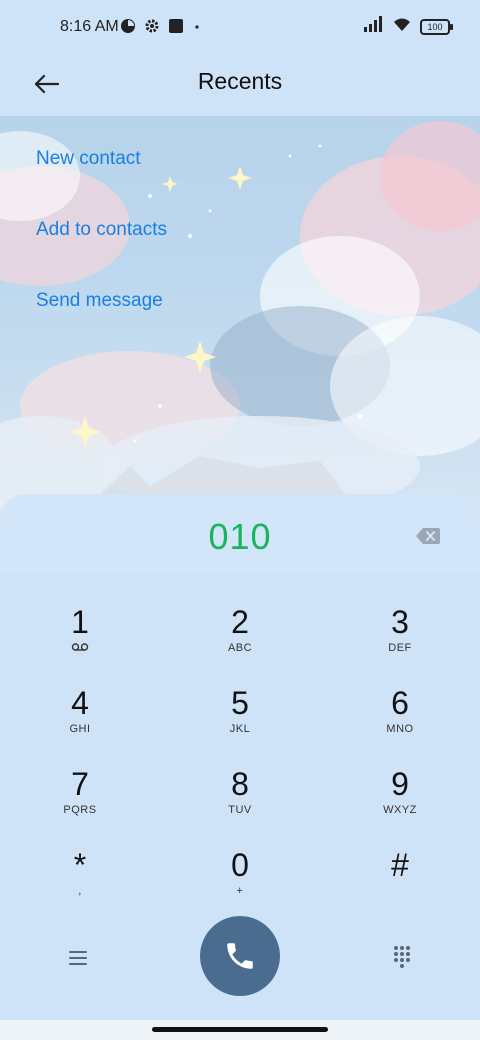 This screenshot has height=1040, width=480. Describe the element at coordinates (400, 729) in the screenshot. I see `key-letters: MNO` at that location.